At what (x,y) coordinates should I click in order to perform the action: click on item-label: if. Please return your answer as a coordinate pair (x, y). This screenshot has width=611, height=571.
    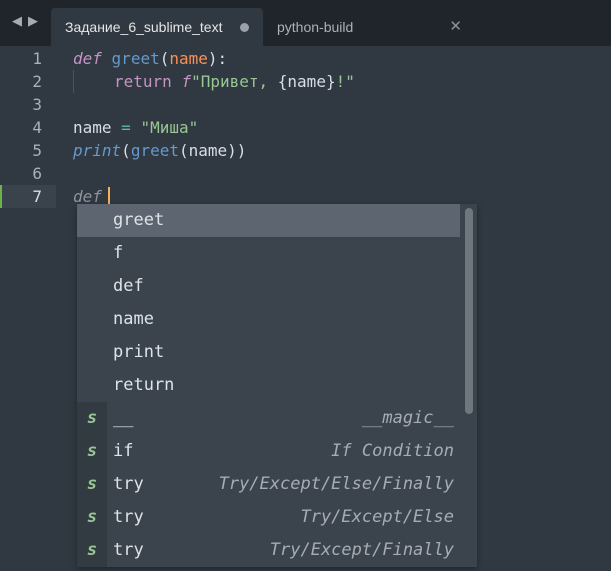
    Looking at the image, I should click on (123, 451).